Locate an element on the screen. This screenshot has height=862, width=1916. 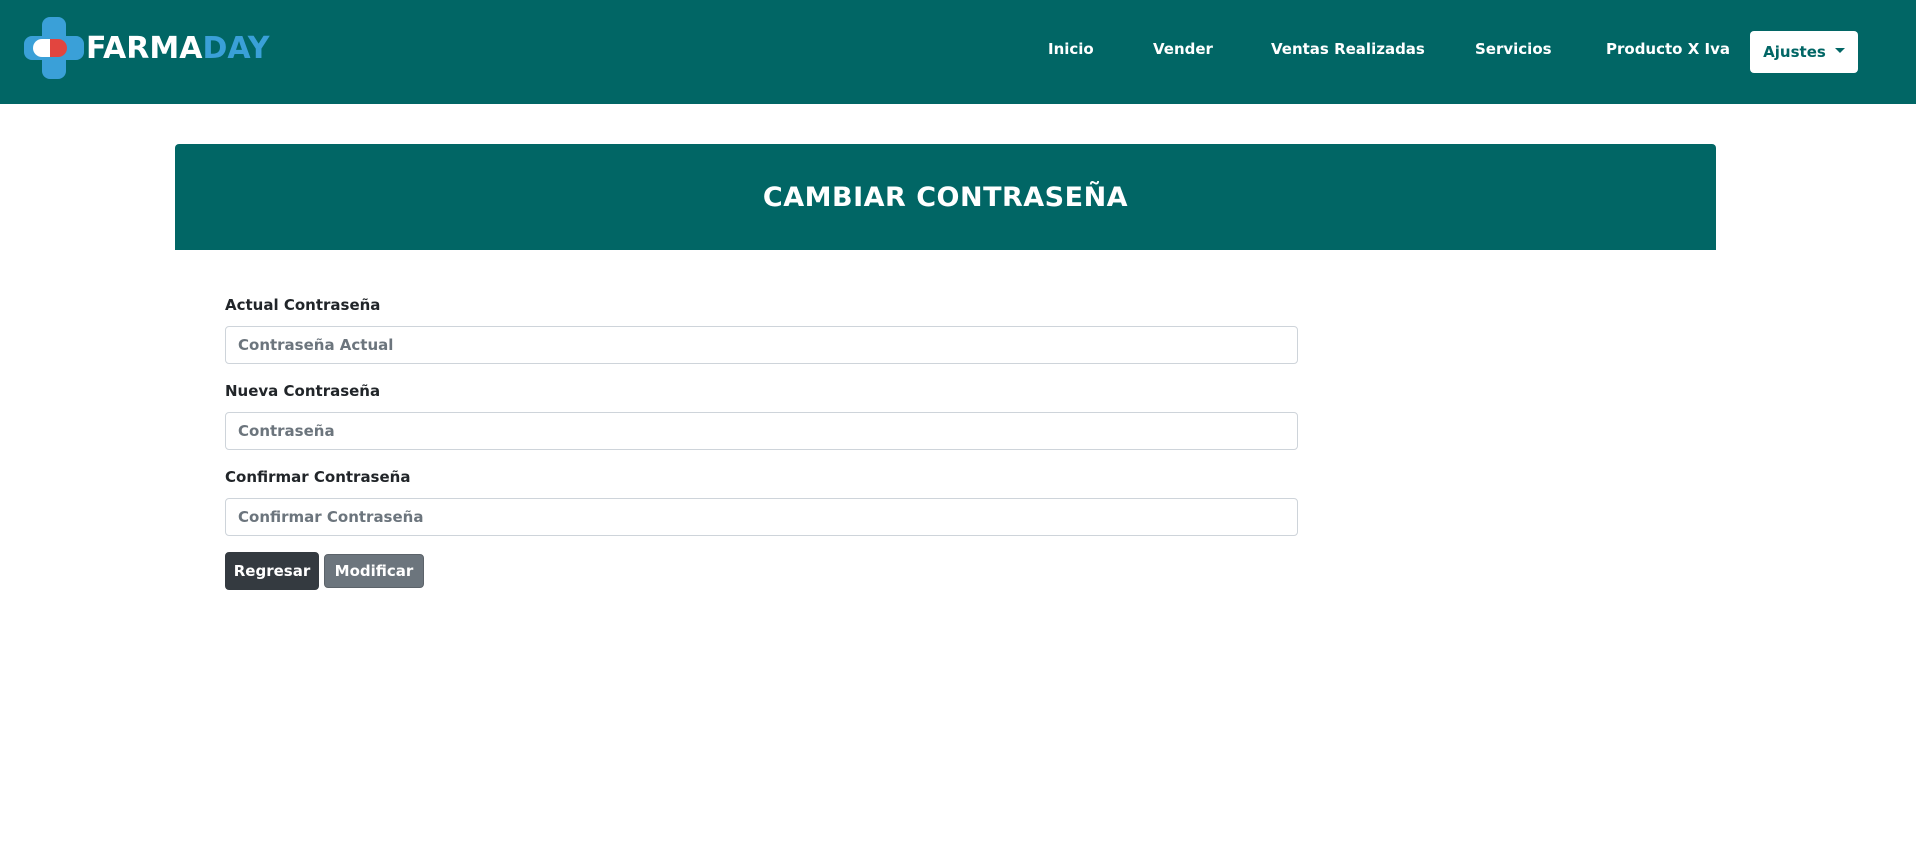
current-password-input is located at coordinates (761, 345).